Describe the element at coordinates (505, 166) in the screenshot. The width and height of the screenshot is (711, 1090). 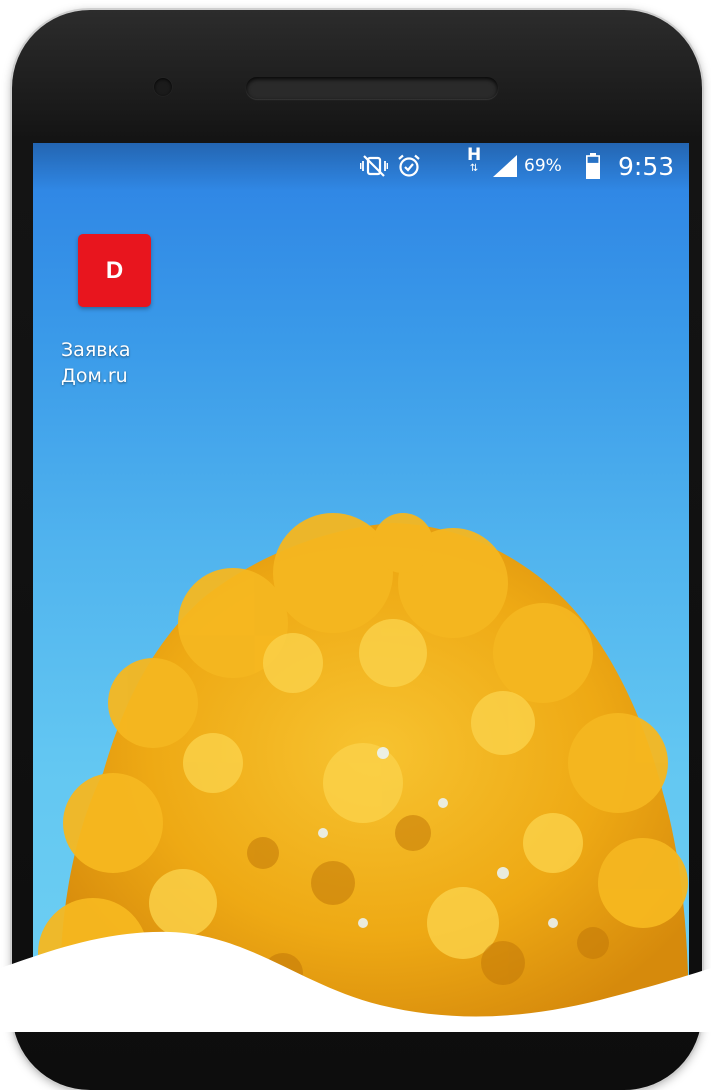
I see `signal-icon` at that location.